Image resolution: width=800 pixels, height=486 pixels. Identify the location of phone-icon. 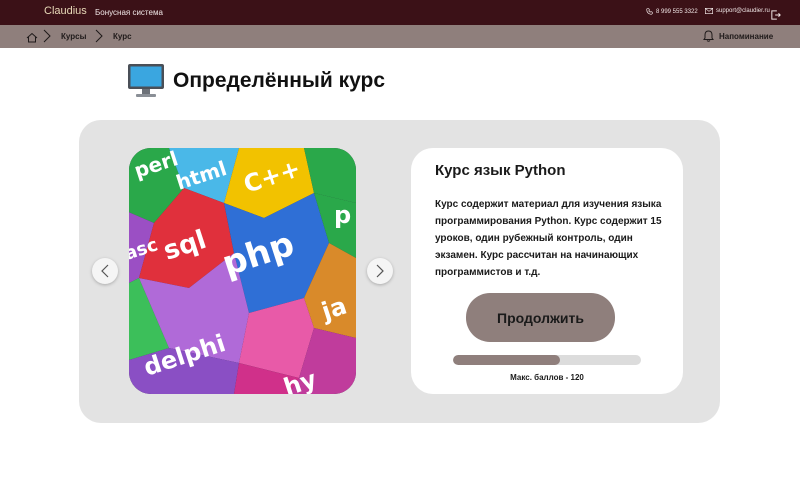
(649, 11).